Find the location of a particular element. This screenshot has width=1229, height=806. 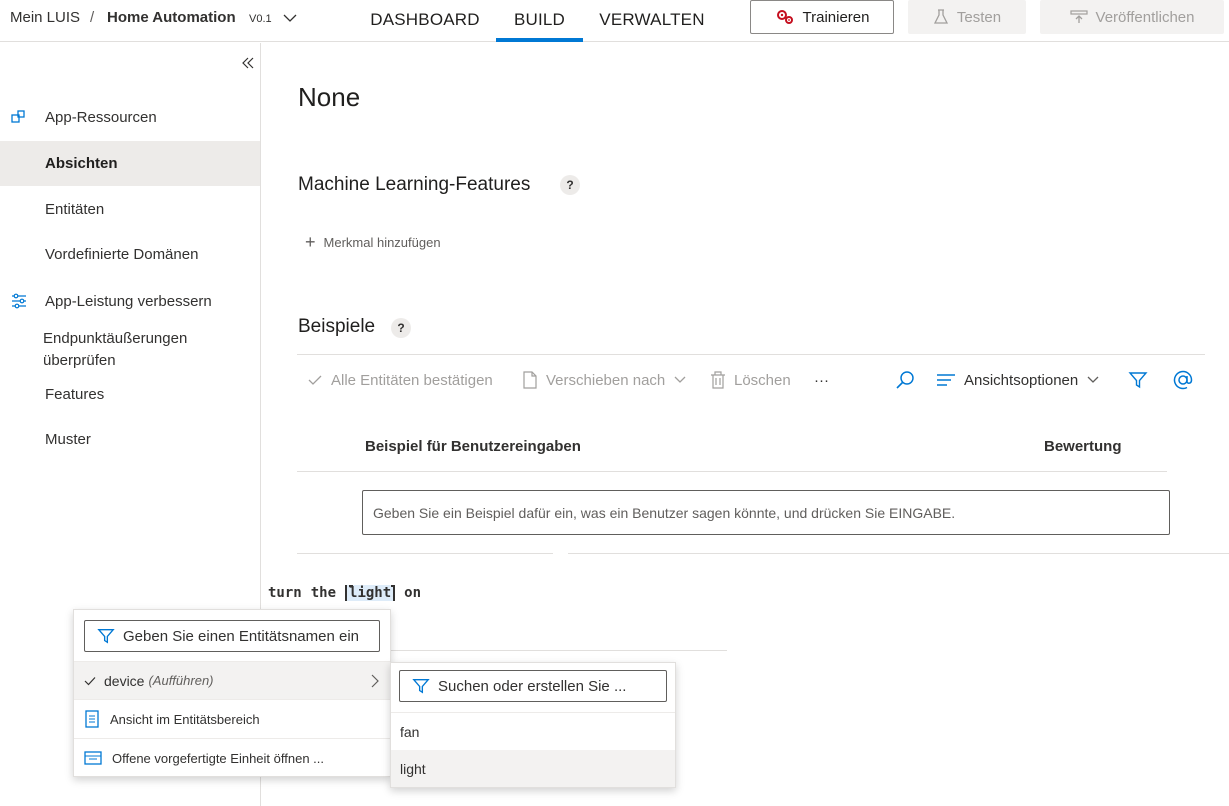

examples-title: Beispiele is located at coordinates (337, 326).